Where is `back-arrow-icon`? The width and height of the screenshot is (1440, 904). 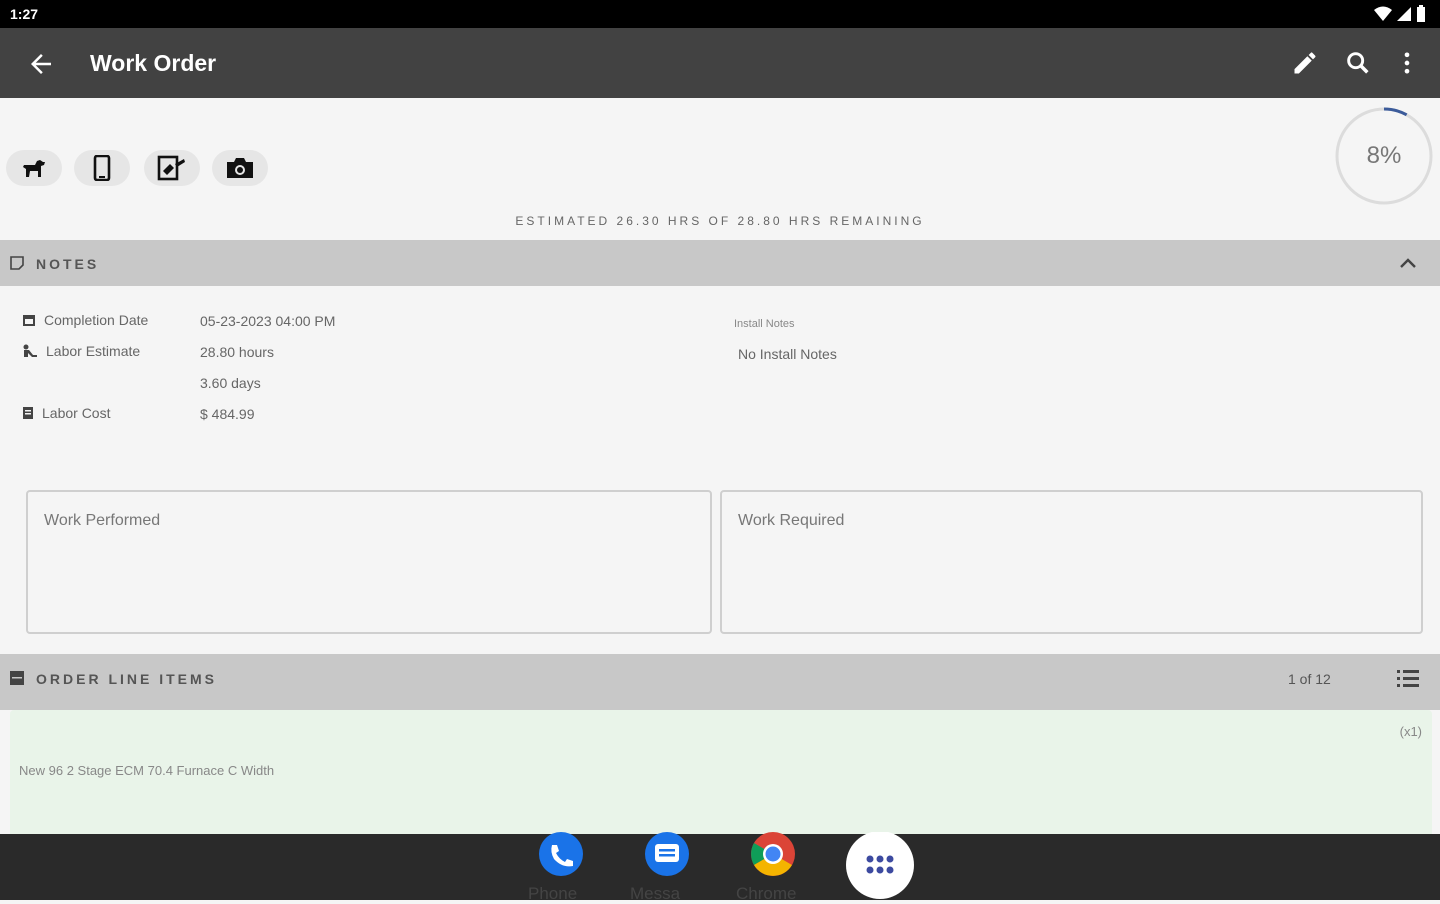
back-arrow-icon is located at coordinates (41, 64).